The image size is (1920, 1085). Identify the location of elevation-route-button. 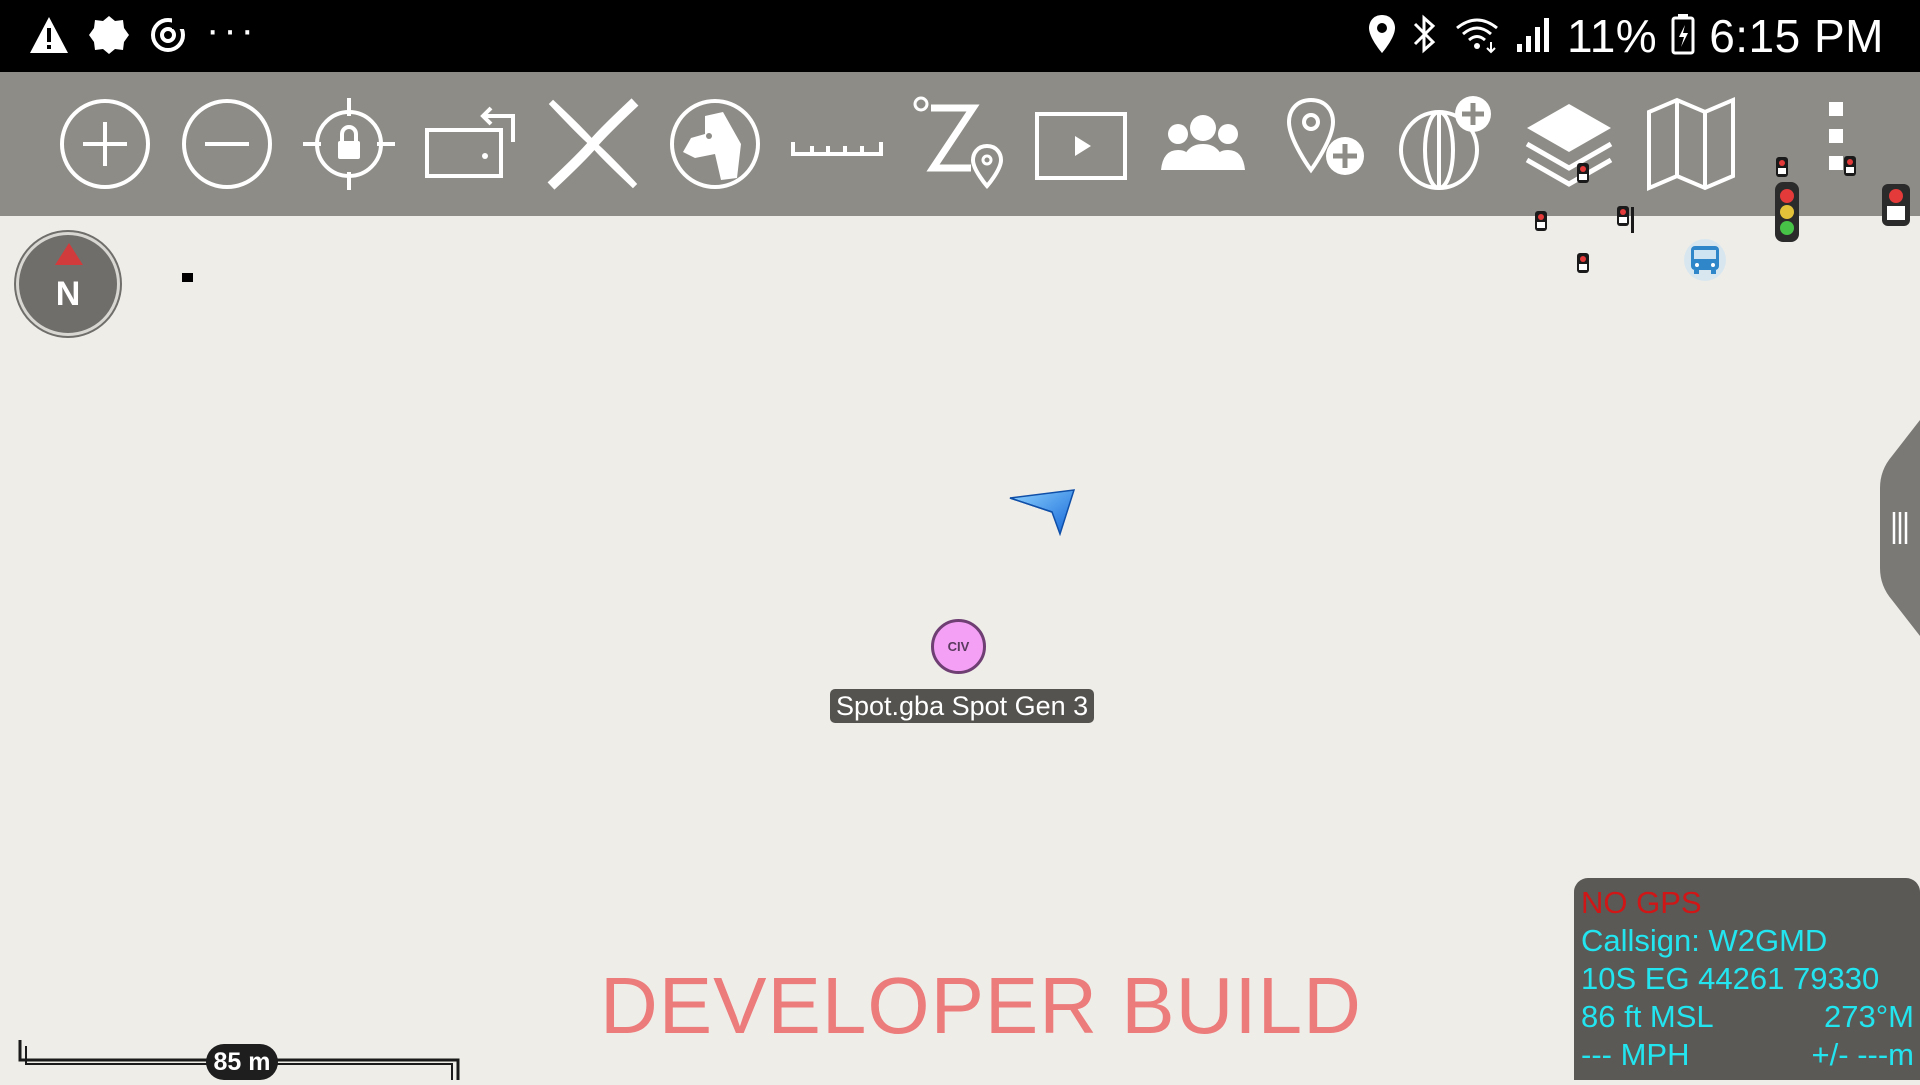
(959, 144).